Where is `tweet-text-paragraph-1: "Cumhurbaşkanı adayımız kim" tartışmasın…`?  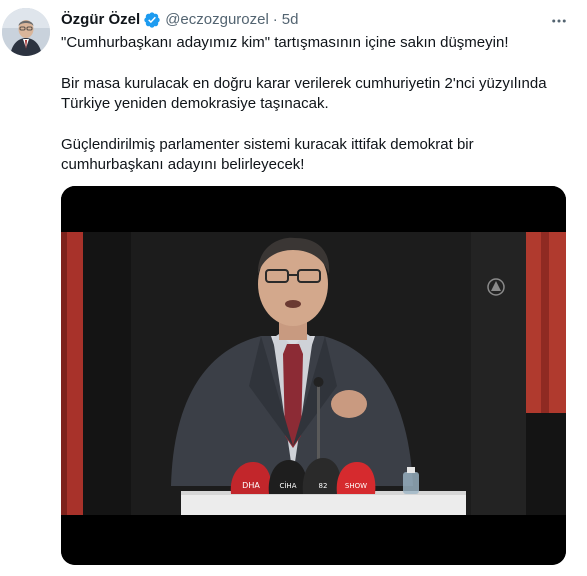
tweet-text-paragraph-1: "Cumhurbaşkanı adayımız kim" tartışmasın… is located at coordinates (285, 42).